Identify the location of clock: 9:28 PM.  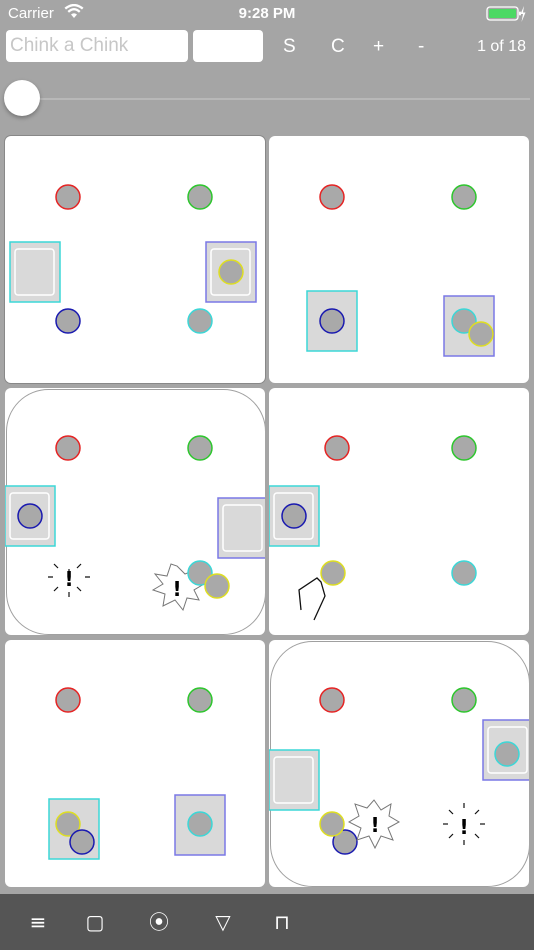
(267, 13).